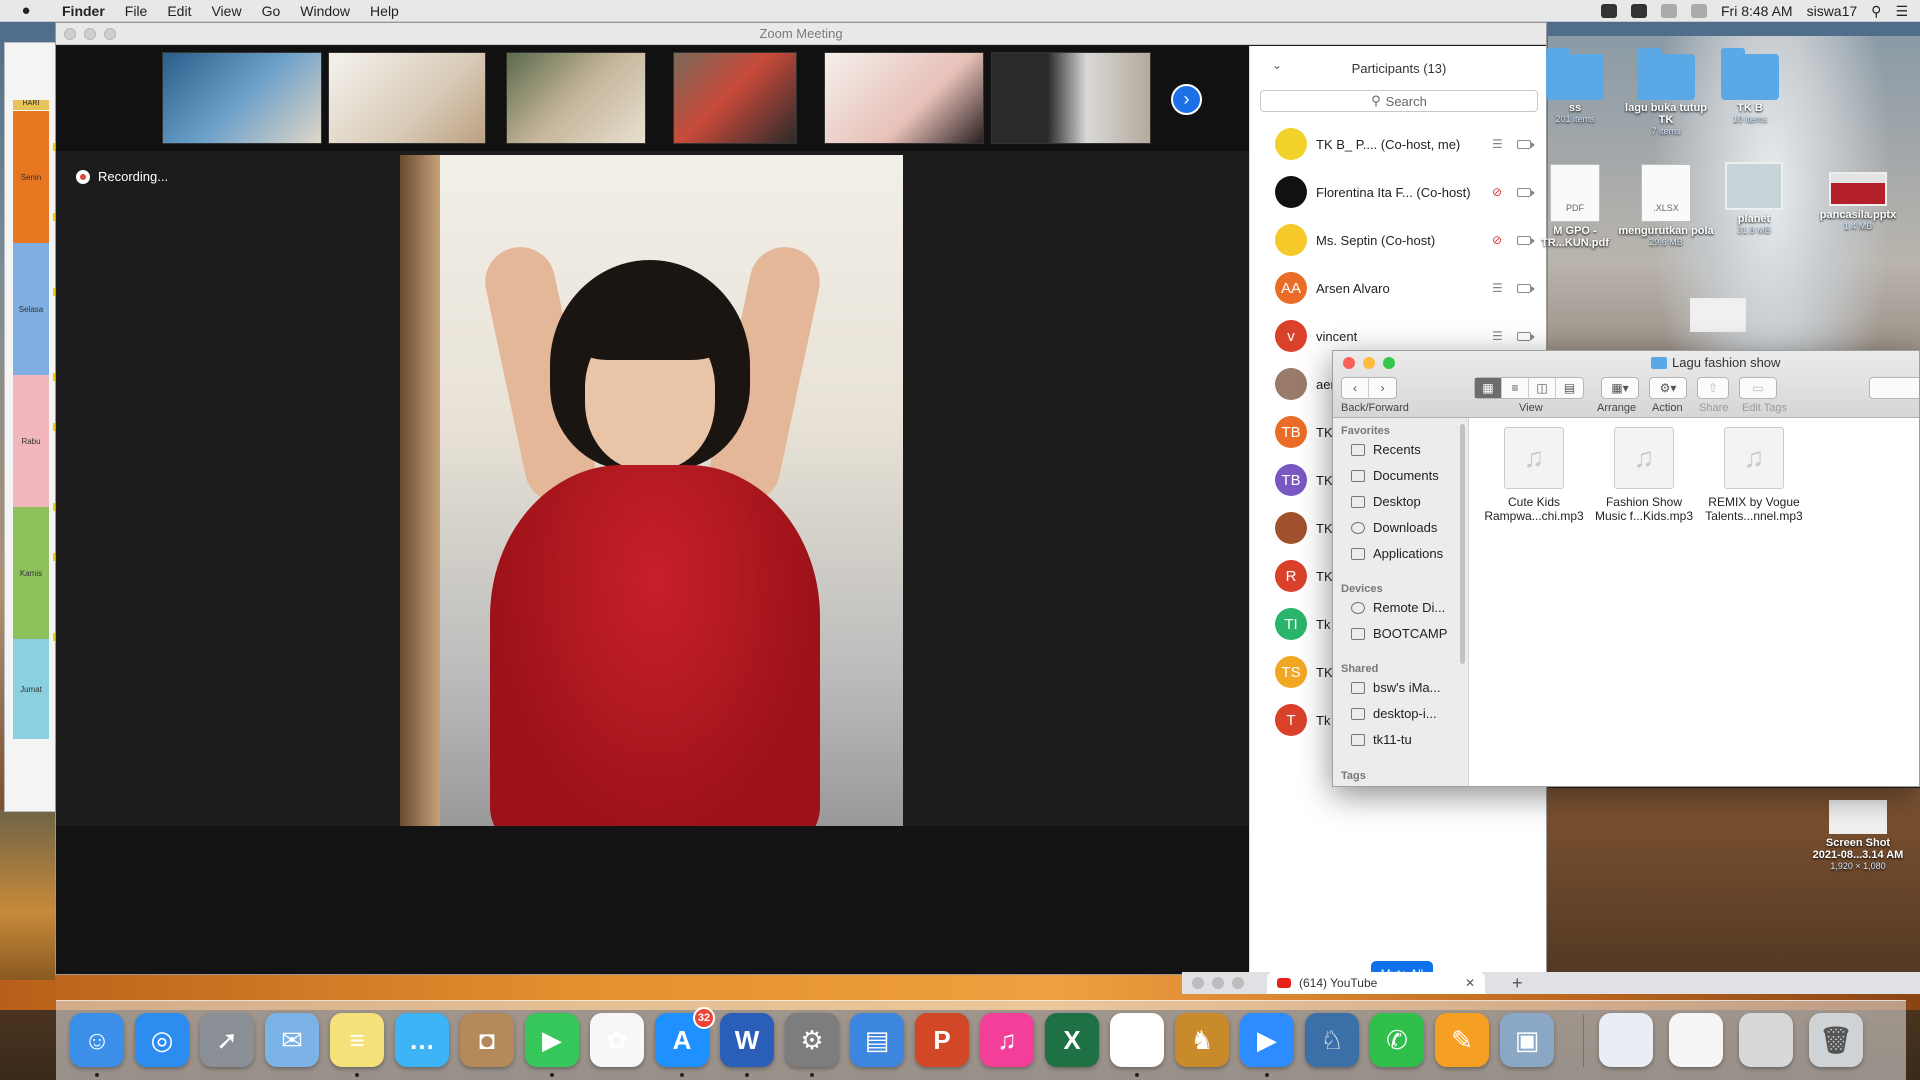  What do you see at coordinates (1470, 983) in the screenshot?
I see `close-tab-button: ✕` at bounding box center [1470, 983].